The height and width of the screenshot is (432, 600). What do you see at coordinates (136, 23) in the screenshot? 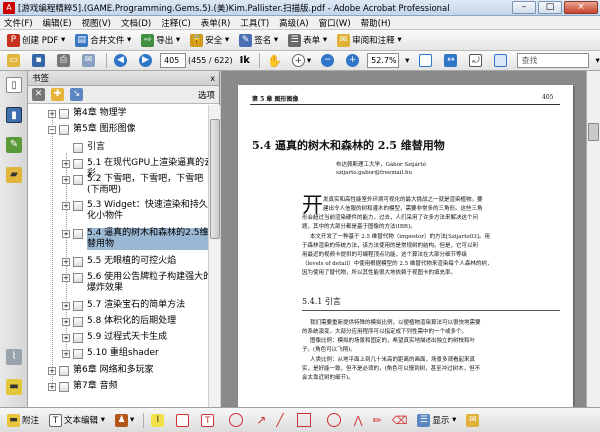
I see `menu-document: 文档(D)` at bounding box center [136, 23].